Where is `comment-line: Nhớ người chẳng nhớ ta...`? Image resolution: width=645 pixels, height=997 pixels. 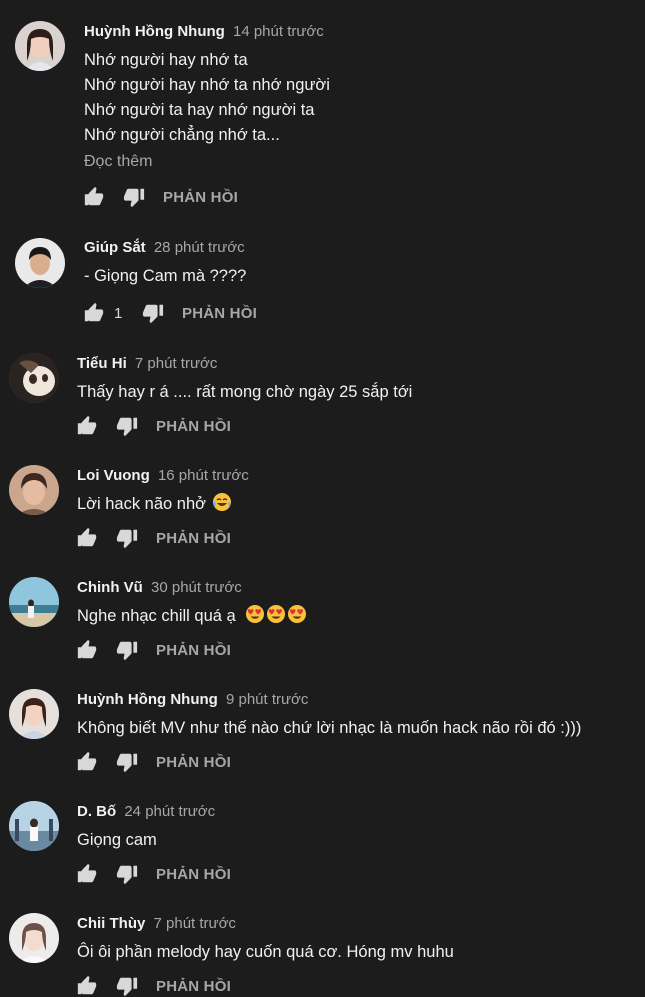 comment-line: Nhớ người chẳng nhớ ta... is located at coordinates (182, 135).